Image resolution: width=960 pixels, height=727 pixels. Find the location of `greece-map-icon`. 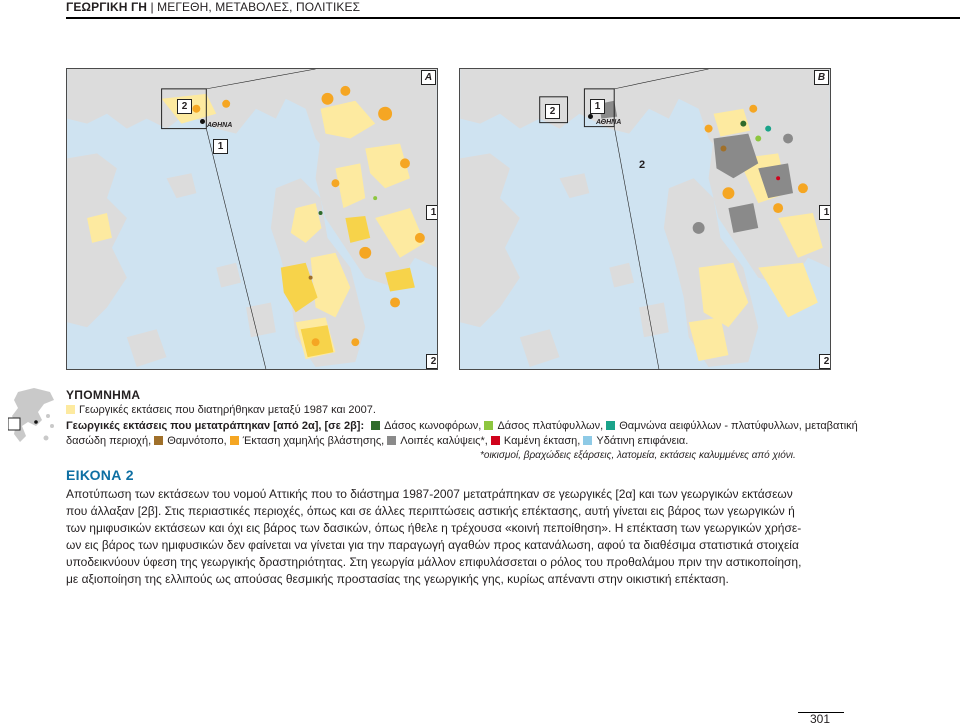

greece-map-icon is located at coordinates (31, 415).